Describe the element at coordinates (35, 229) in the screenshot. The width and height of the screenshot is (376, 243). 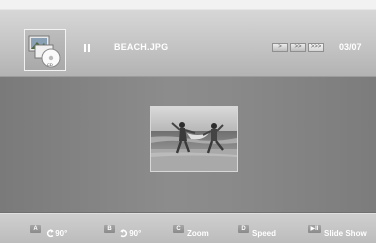
I see `key-a: A` at that location.